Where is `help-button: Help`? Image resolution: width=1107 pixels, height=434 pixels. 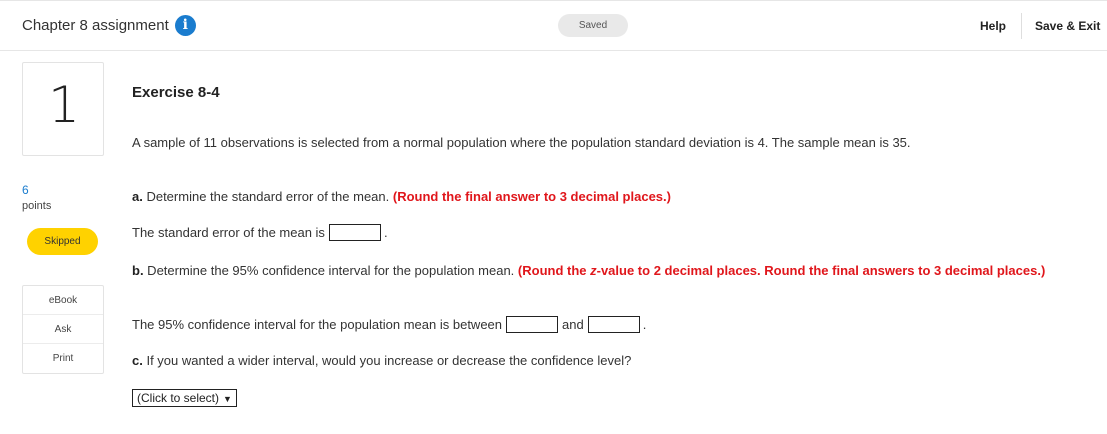
help-button: Help is located at coordinates (993, 26).